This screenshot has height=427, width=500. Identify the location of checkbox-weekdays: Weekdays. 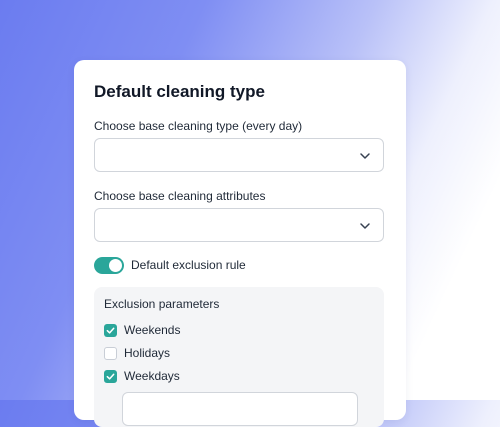
(142, 376).